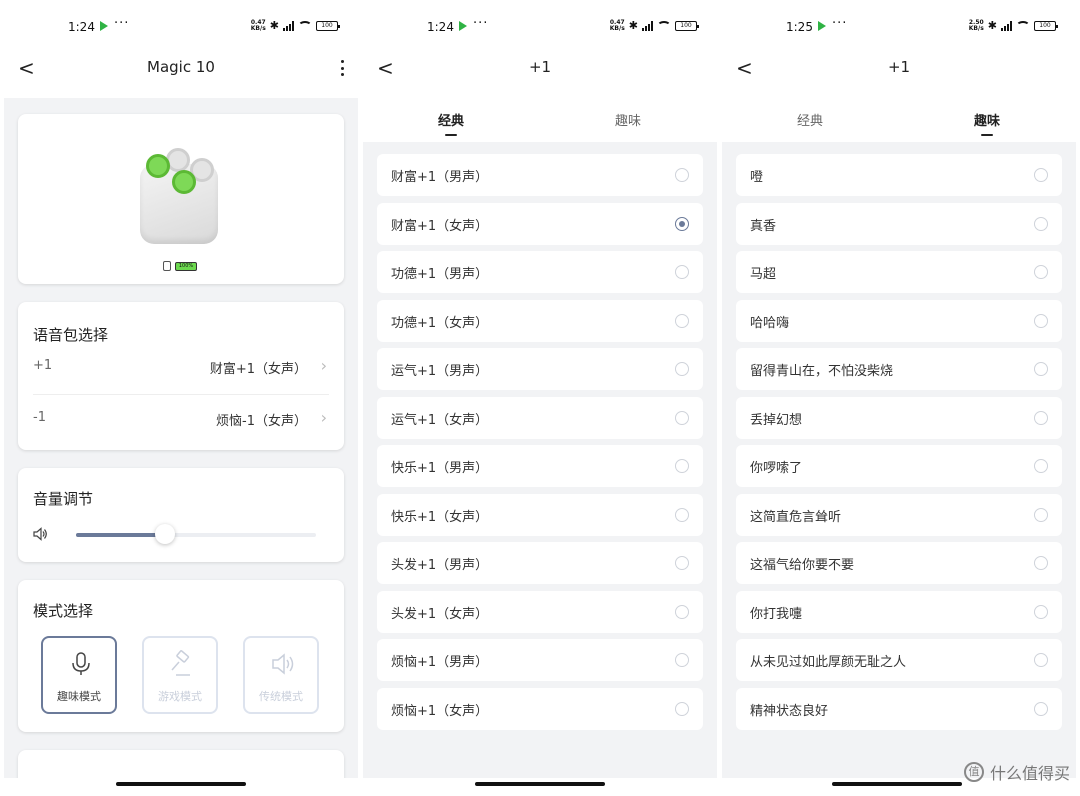 The width and height of the screenshot is (1080, 796). Describe the element at coordinates (899, 514) in the screenshot. I see `sound-option-row: 这简直危言耸听` at that location.